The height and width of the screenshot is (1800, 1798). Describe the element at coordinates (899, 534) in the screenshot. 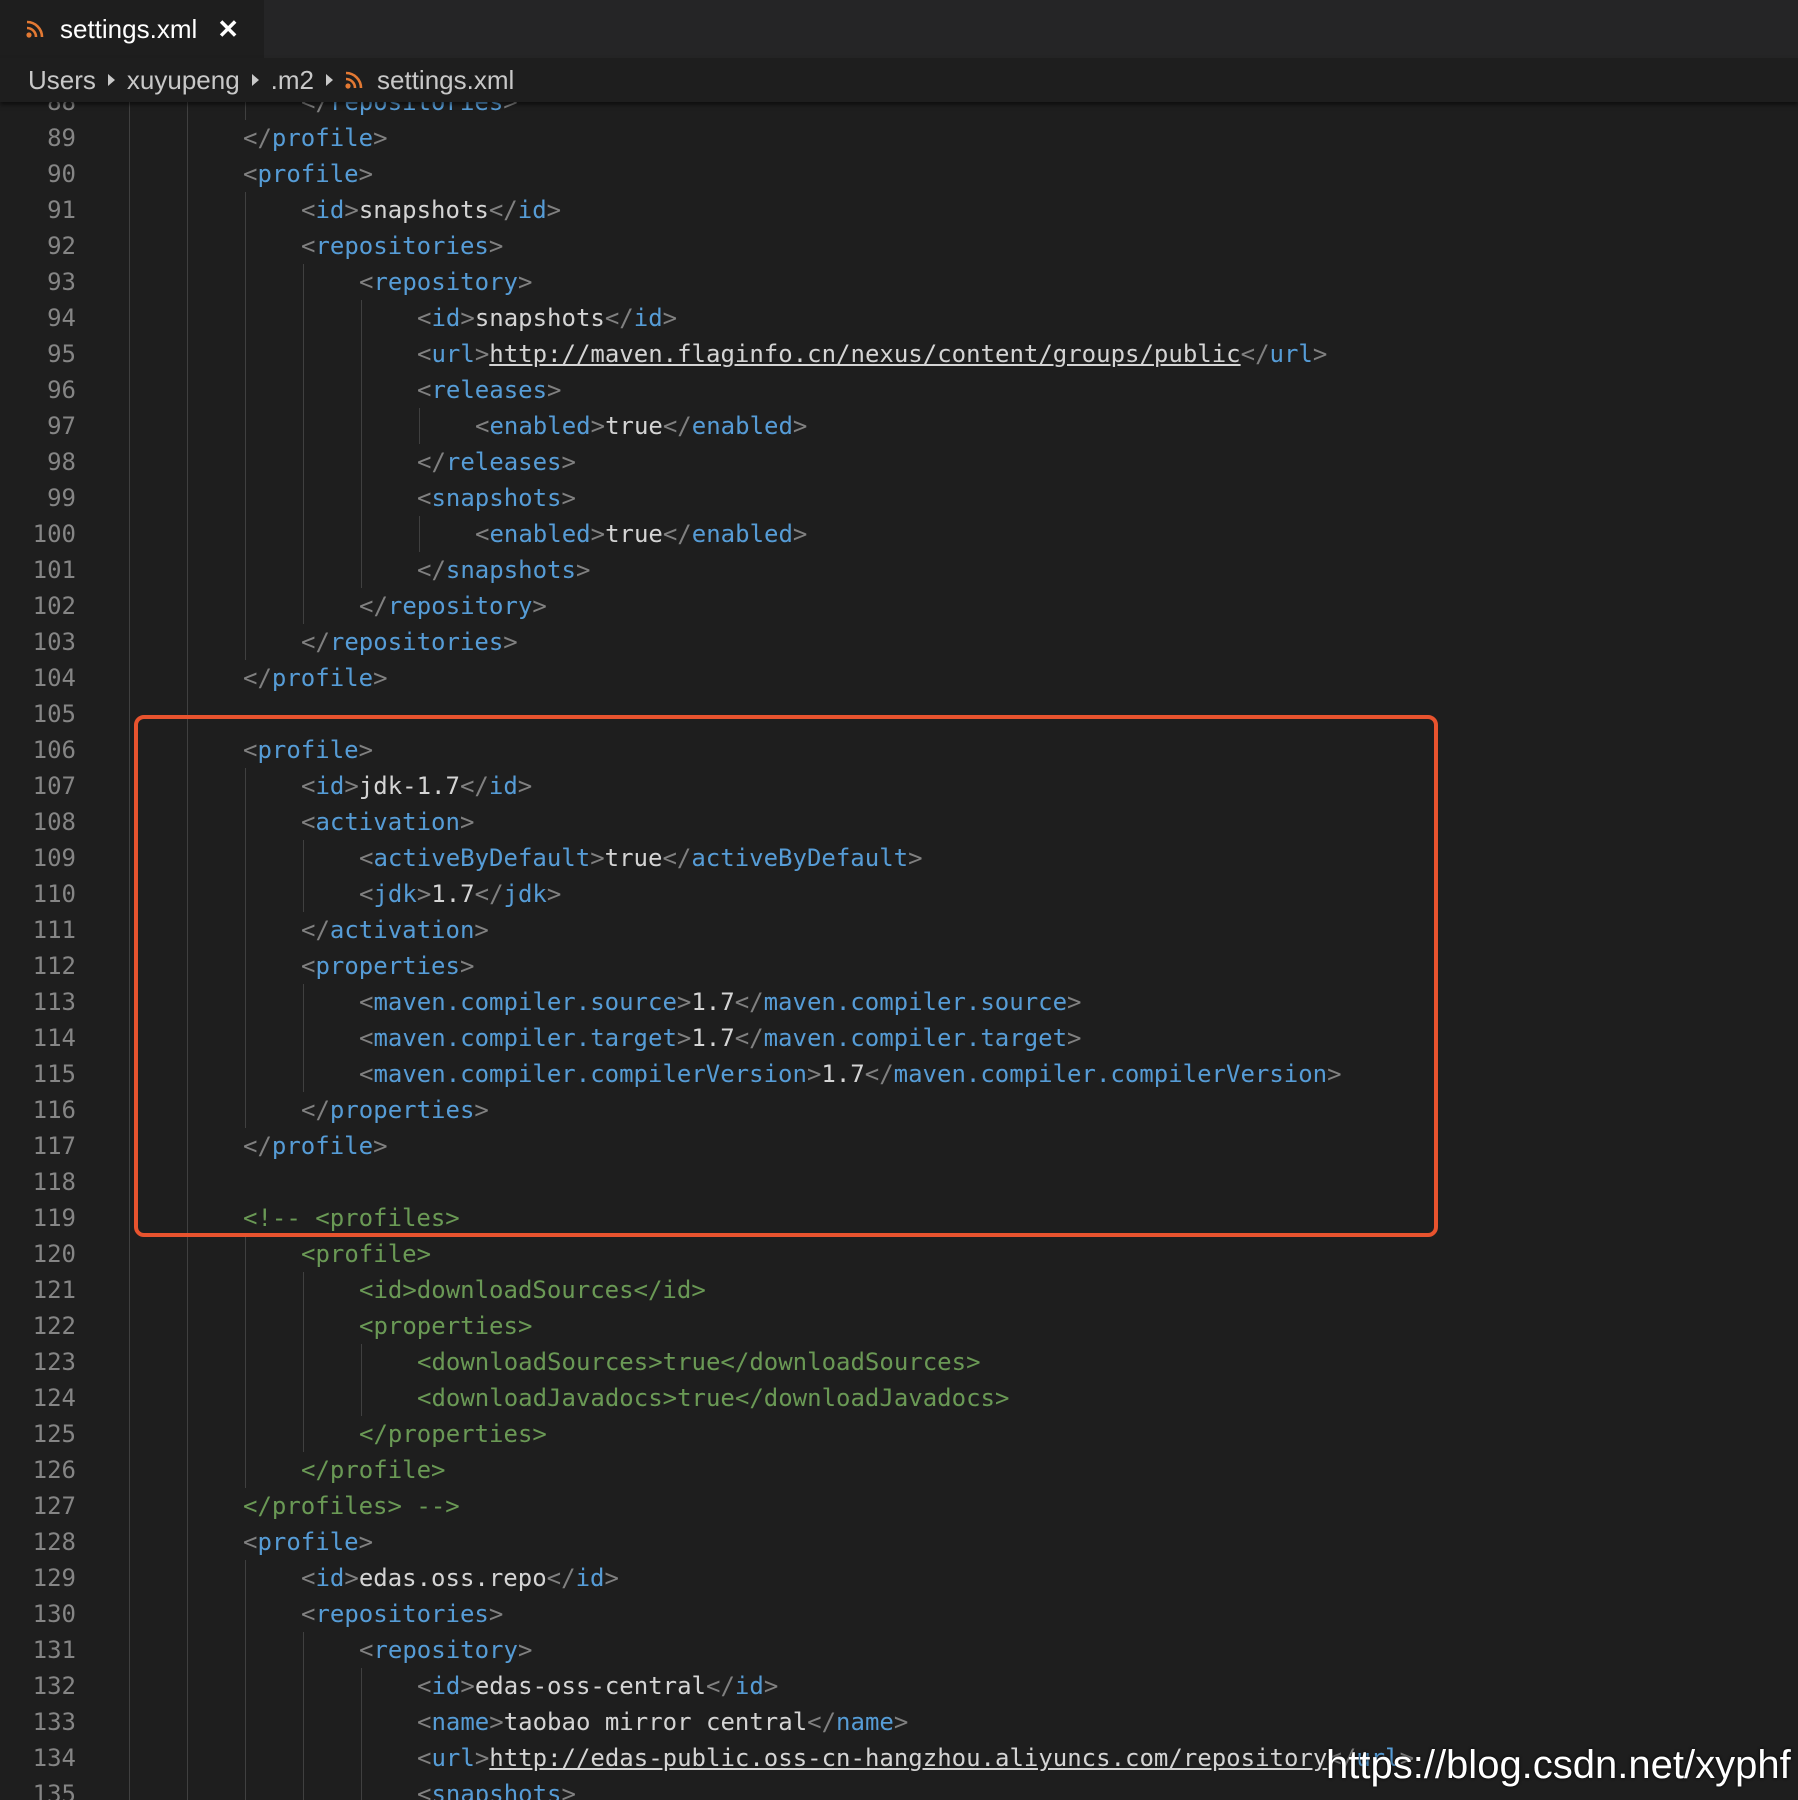

I see `code-line: 100 <enabled>true</enabled>` at that location.